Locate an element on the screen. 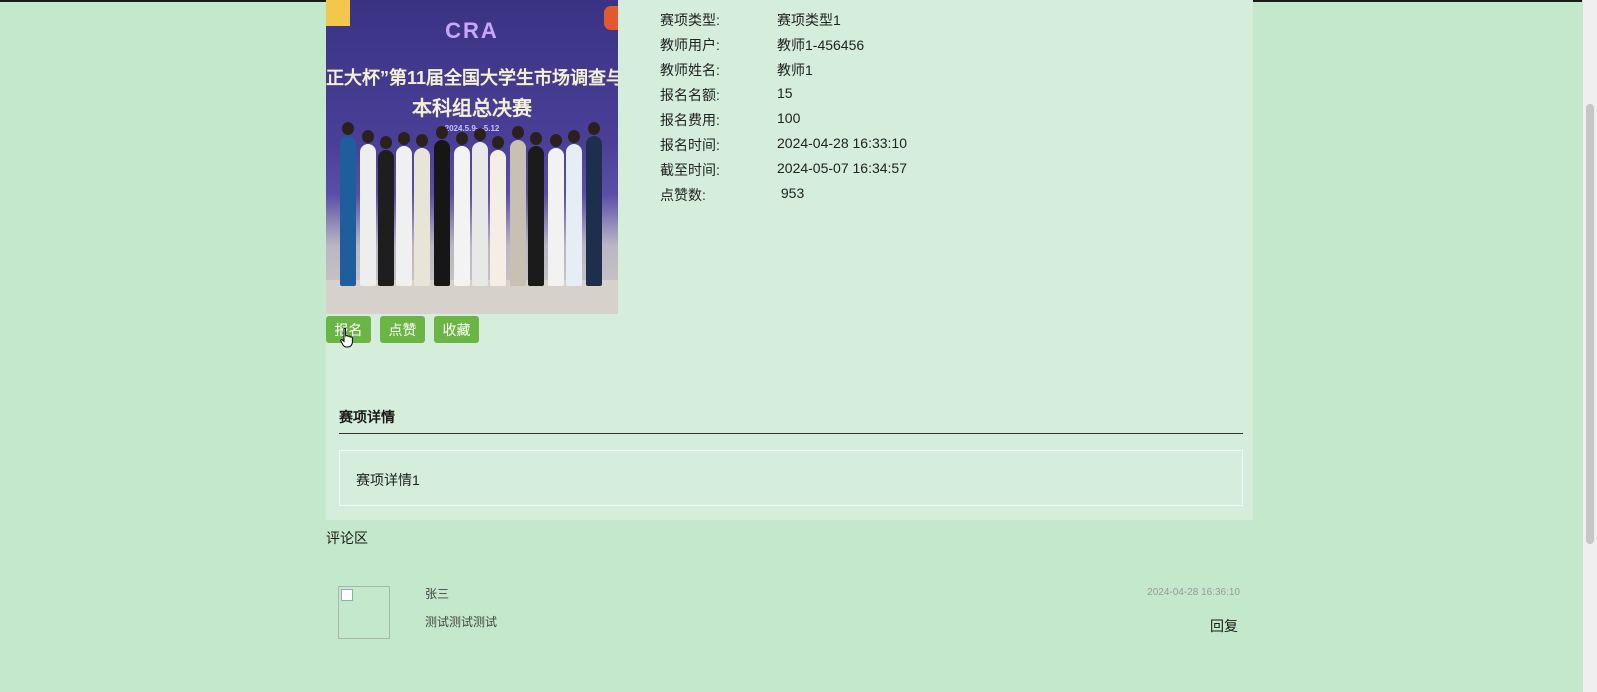 This screenshot has width=1597, height=692. banner-cra: CRA is located at coordinates (472, 30).